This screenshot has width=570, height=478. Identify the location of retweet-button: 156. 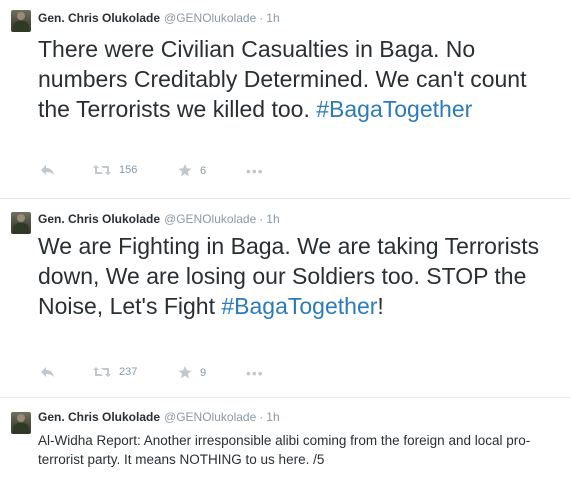
(115, 170).